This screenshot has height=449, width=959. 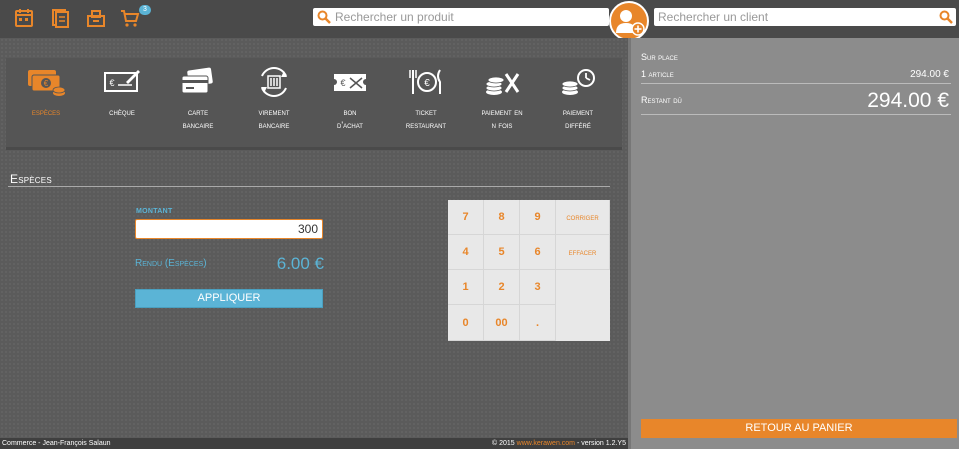 What do you see at coordinates (309, 186) in the screenshot?
I see `section-divider` at bounding box center [309, 186].